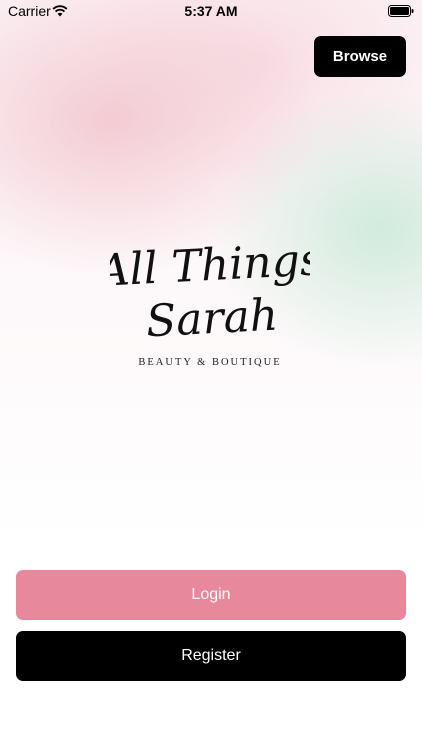 This screenshot has height=750, width=422. I want to click on logo-line1: All Things, so click(210, 265).